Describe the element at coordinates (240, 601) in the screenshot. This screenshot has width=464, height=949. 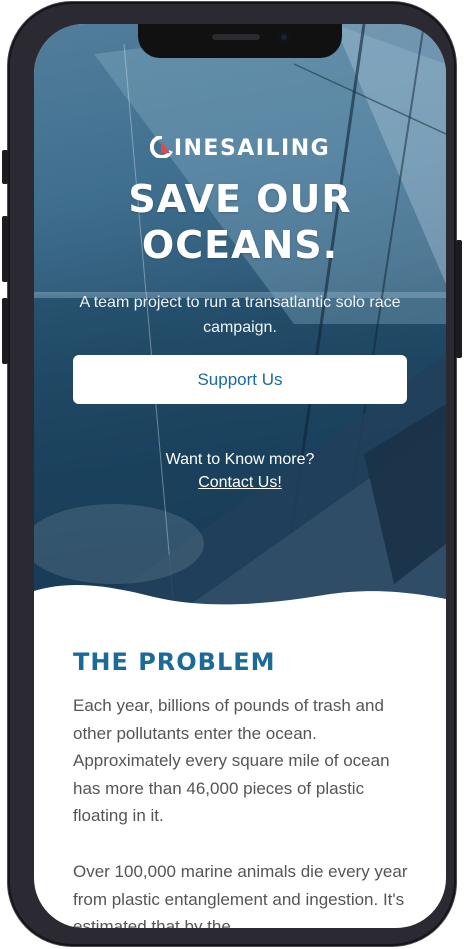
I see `wave-divider` at that location.